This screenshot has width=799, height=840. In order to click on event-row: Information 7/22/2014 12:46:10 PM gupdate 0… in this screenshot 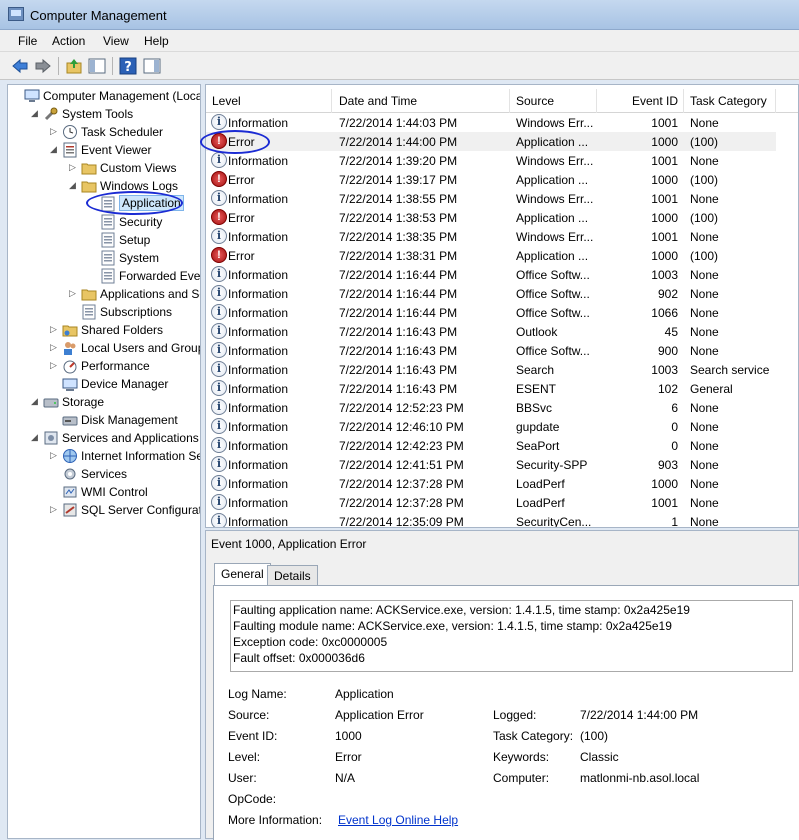, I will do `click(491, 426)`.